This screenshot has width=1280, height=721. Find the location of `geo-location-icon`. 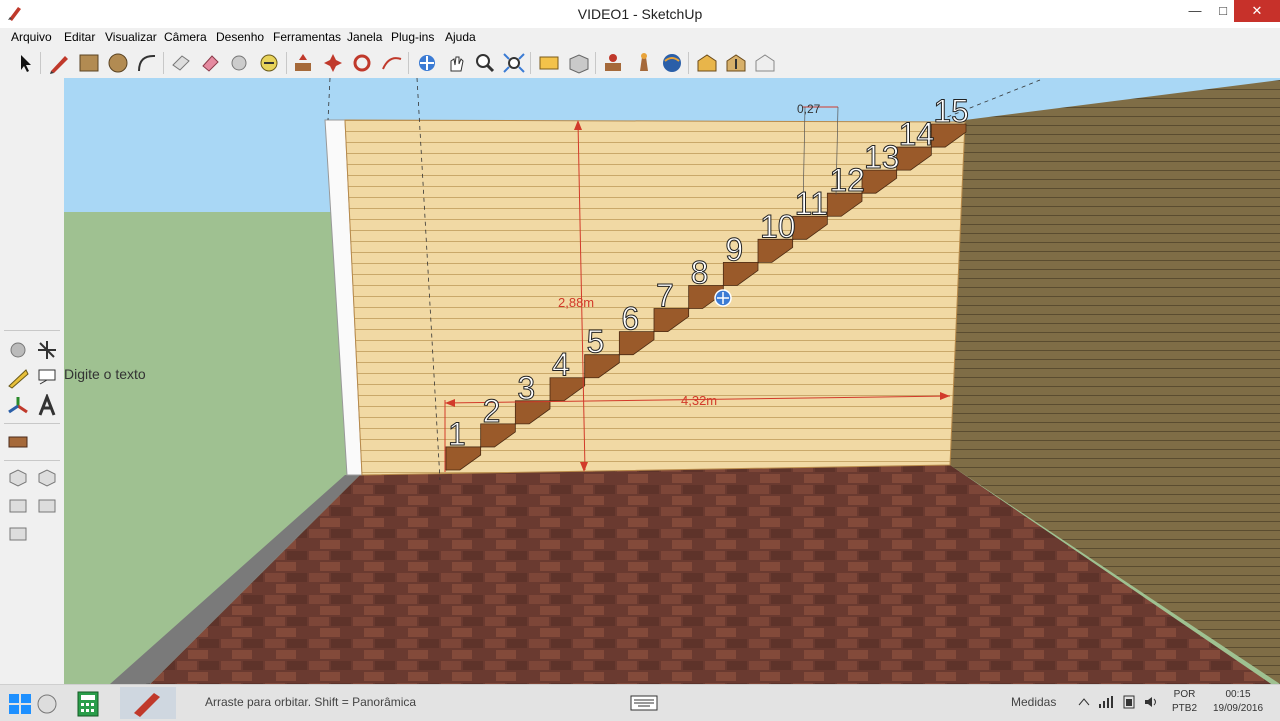

geo-location-icon is located at coordinates (47, 704).